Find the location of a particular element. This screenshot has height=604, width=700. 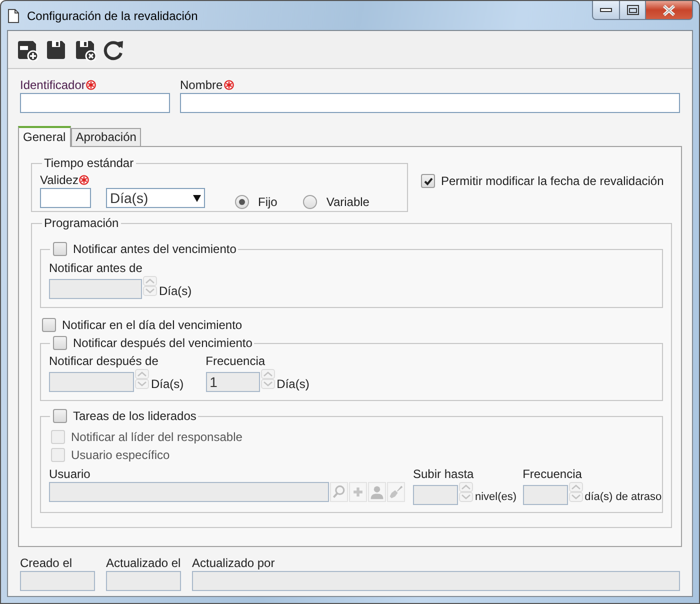

group-title: Tiempo estándar is located at coordinates (89, 163).